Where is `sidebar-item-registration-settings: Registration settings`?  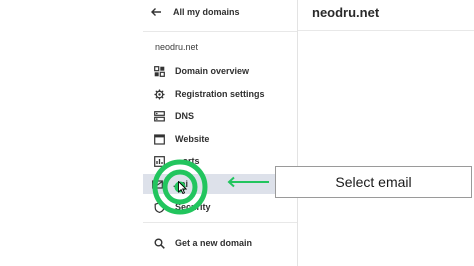 sidebar-item-registration-settings: Registration settings is located at coordinates (220, 94).